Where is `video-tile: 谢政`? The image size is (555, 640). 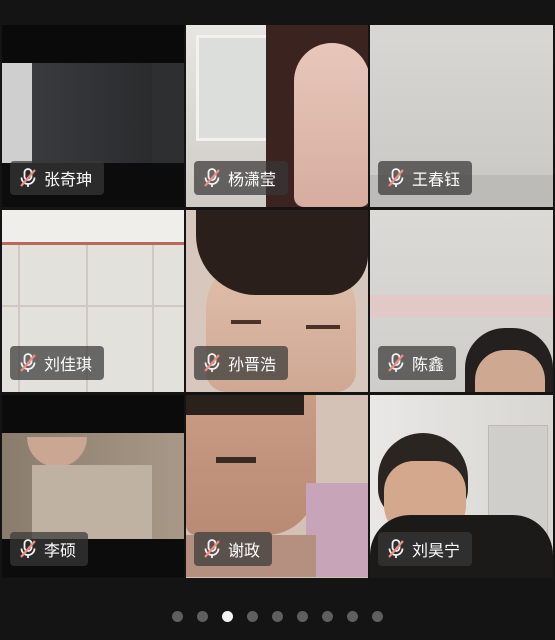 video-tile: 谢政 is located at coordinates (277, 486).